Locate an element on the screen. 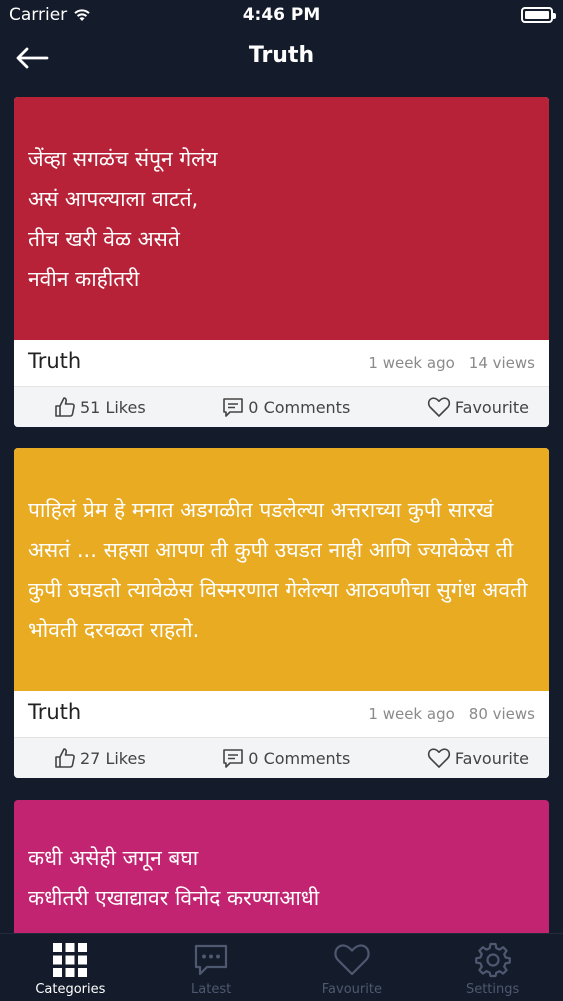 The width and height of the screenshot is (563, 1001). status-bar: Carrier 4:46 PM is located at coordinates (281, 15).